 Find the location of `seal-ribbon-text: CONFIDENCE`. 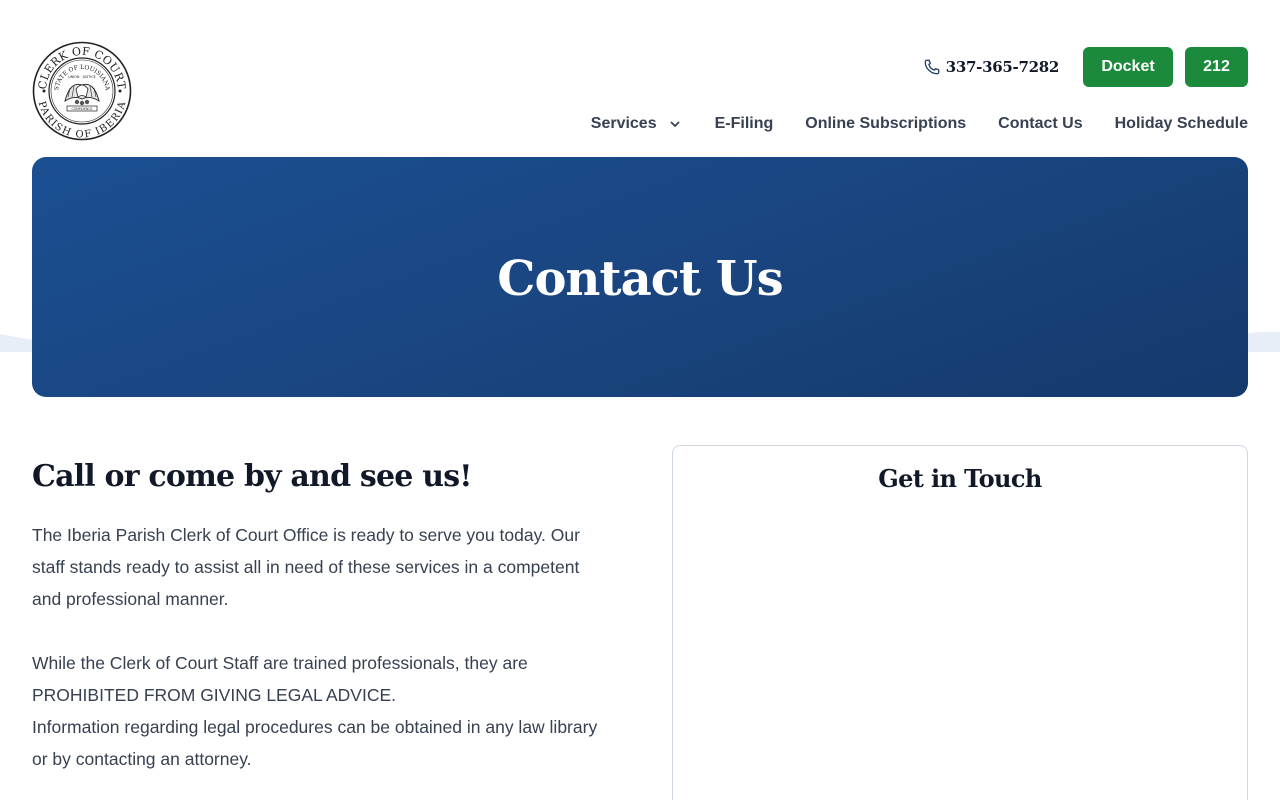

seal-ribbon-text: CONFIDENCE is located at coordinates (82, 109).